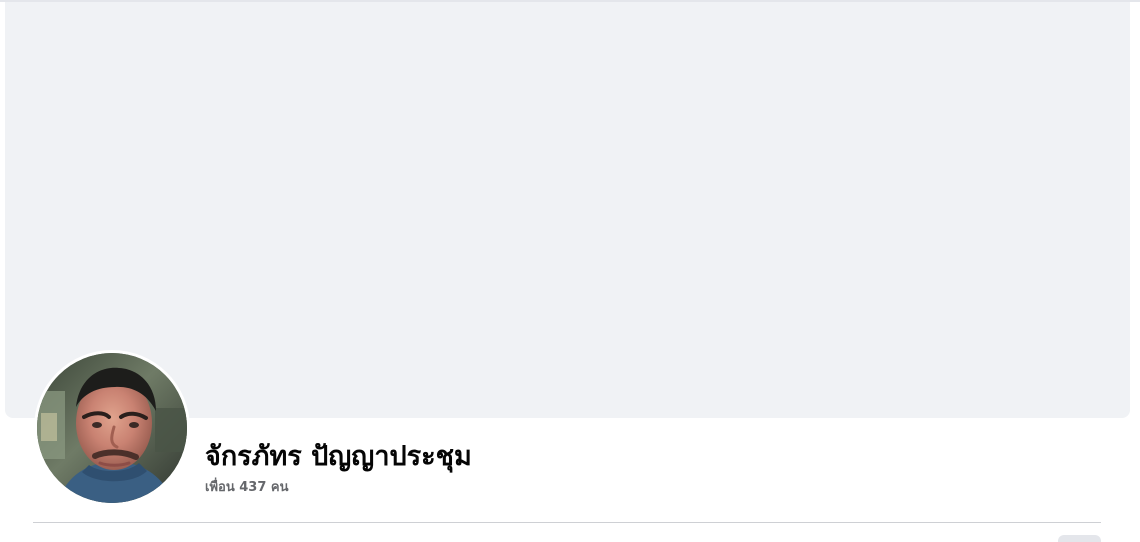 The image size is (1140, 542). What do you see at coordinates (1079, 538) in the screenshot?
I see `more-options-button` at bounding box center [1079, 538].